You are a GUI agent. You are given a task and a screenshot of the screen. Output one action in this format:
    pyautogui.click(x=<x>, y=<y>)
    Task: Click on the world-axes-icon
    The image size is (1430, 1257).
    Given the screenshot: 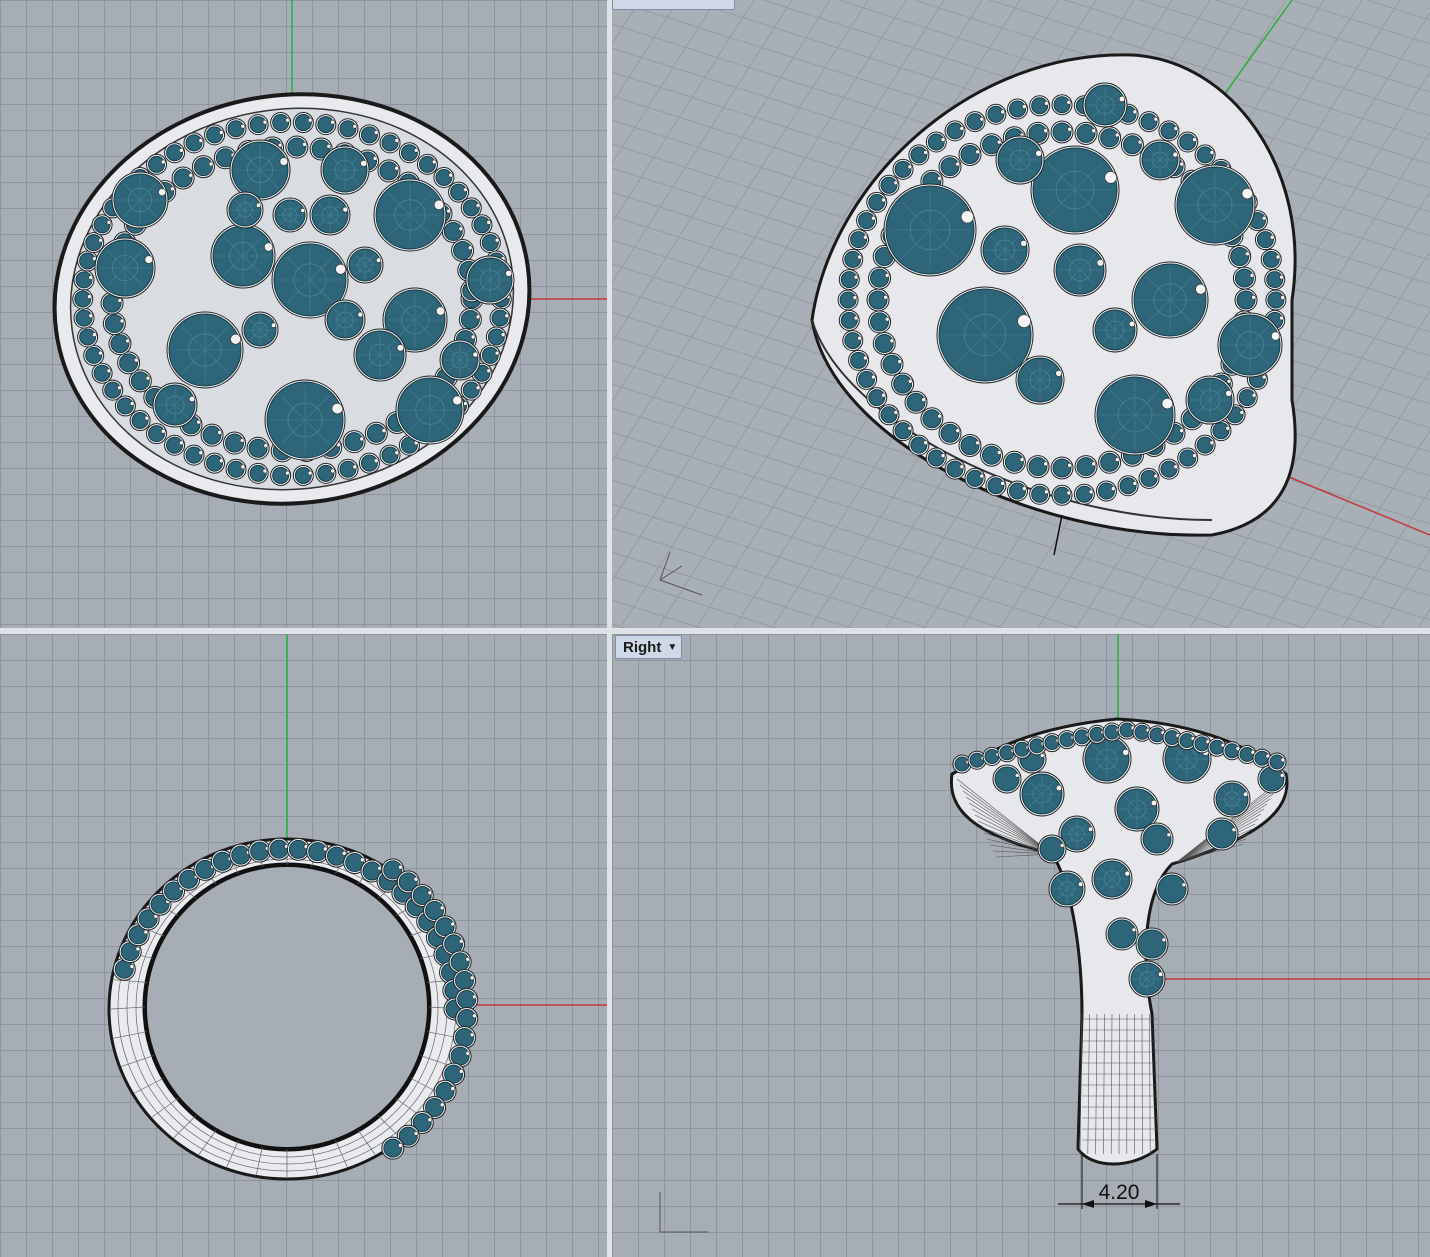 What is the action you would take?
    pyautogui.click(x=683, y=1212)
    